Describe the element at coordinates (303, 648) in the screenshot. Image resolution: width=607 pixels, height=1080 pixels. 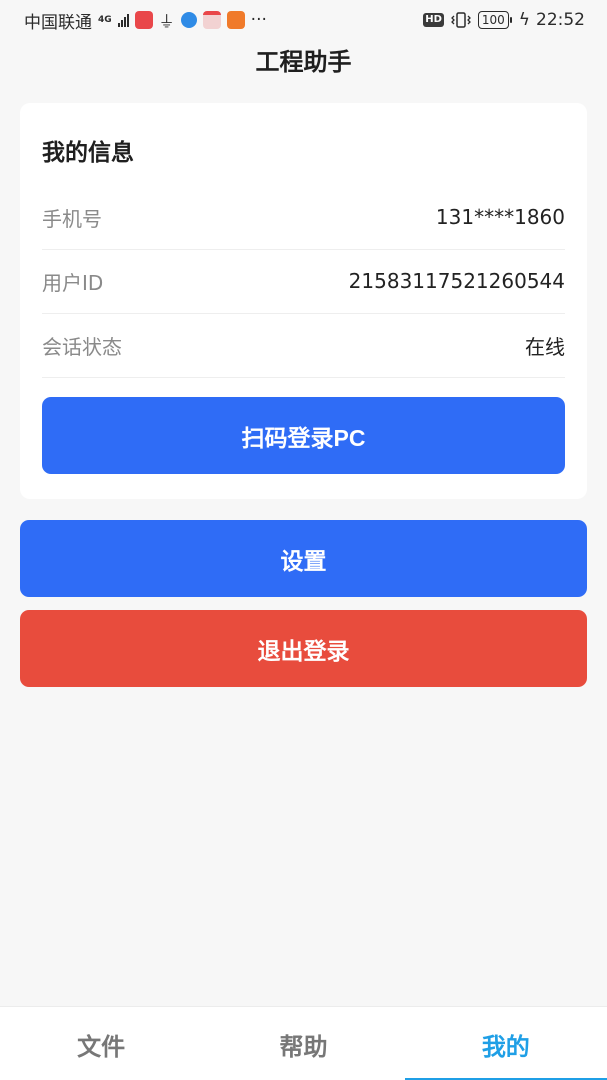
I see `logout-button: 退出登录` at that location.